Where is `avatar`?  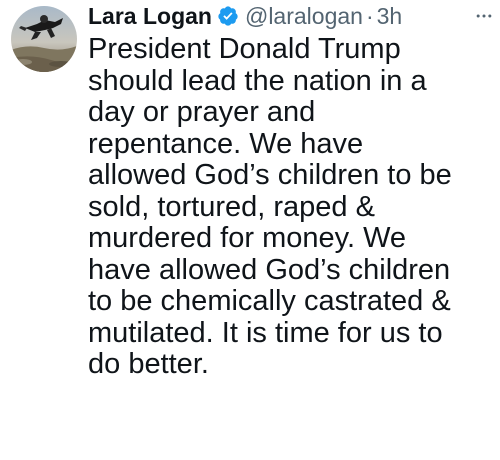
avatar is located at coordinates (44, 39).